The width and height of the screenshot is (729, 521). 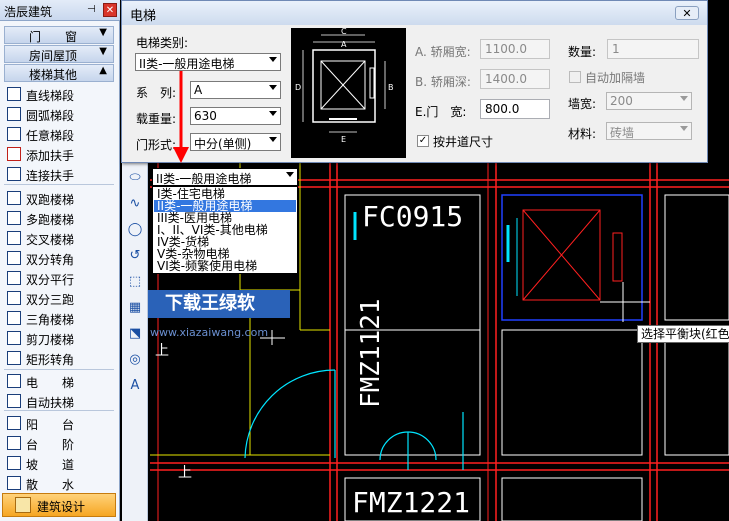 I want to click on draw-tool-2-icon: ◯, so click(x=135, y=230).